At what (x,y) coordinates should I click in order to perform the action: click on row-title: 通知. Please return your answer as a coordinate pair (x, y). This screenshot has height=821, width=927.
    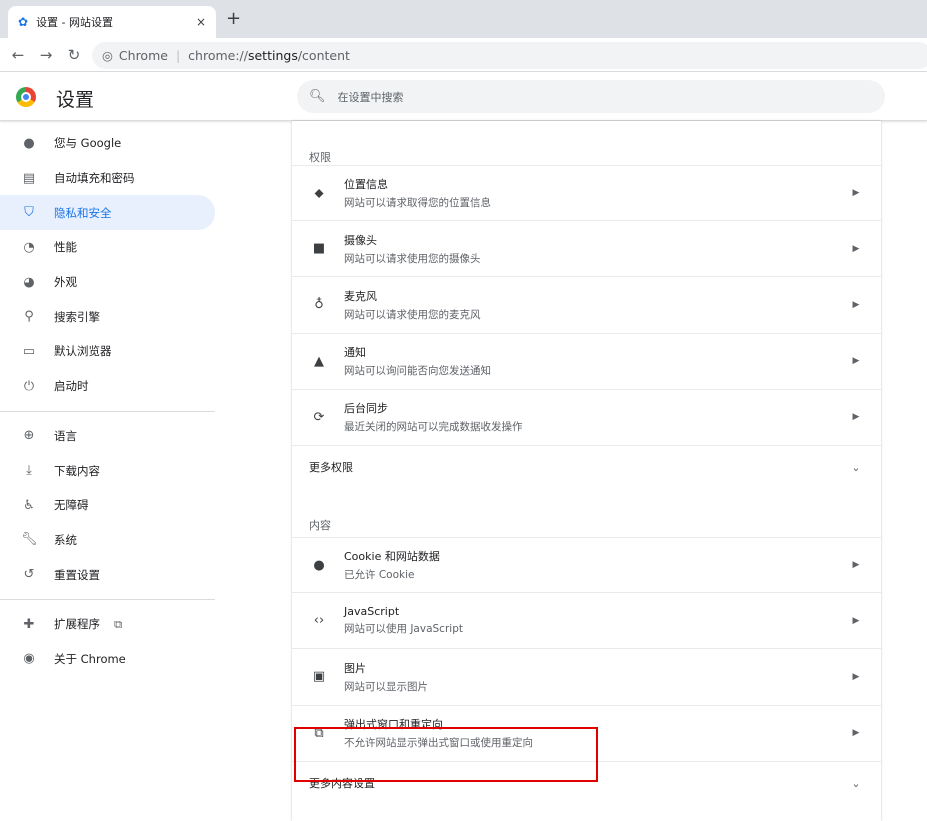
    Looking at the image, I should click on (355, 353).